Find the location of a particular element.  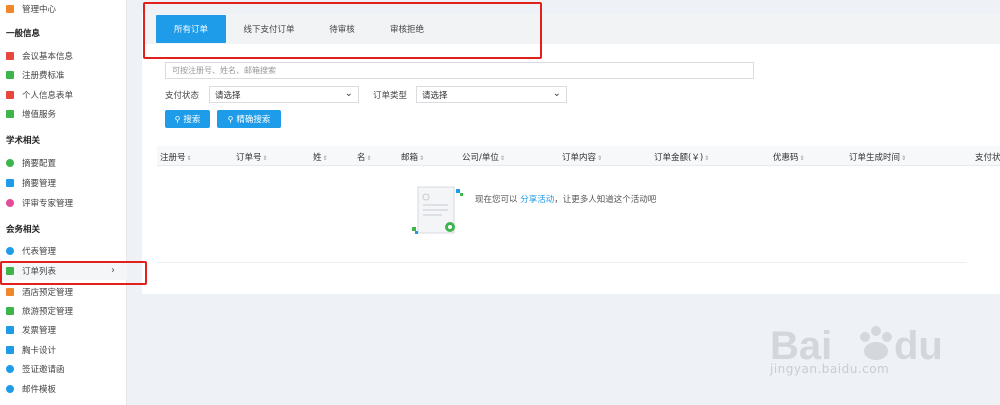

search-button-label: 搜索 is located at coordinates (192, 120).